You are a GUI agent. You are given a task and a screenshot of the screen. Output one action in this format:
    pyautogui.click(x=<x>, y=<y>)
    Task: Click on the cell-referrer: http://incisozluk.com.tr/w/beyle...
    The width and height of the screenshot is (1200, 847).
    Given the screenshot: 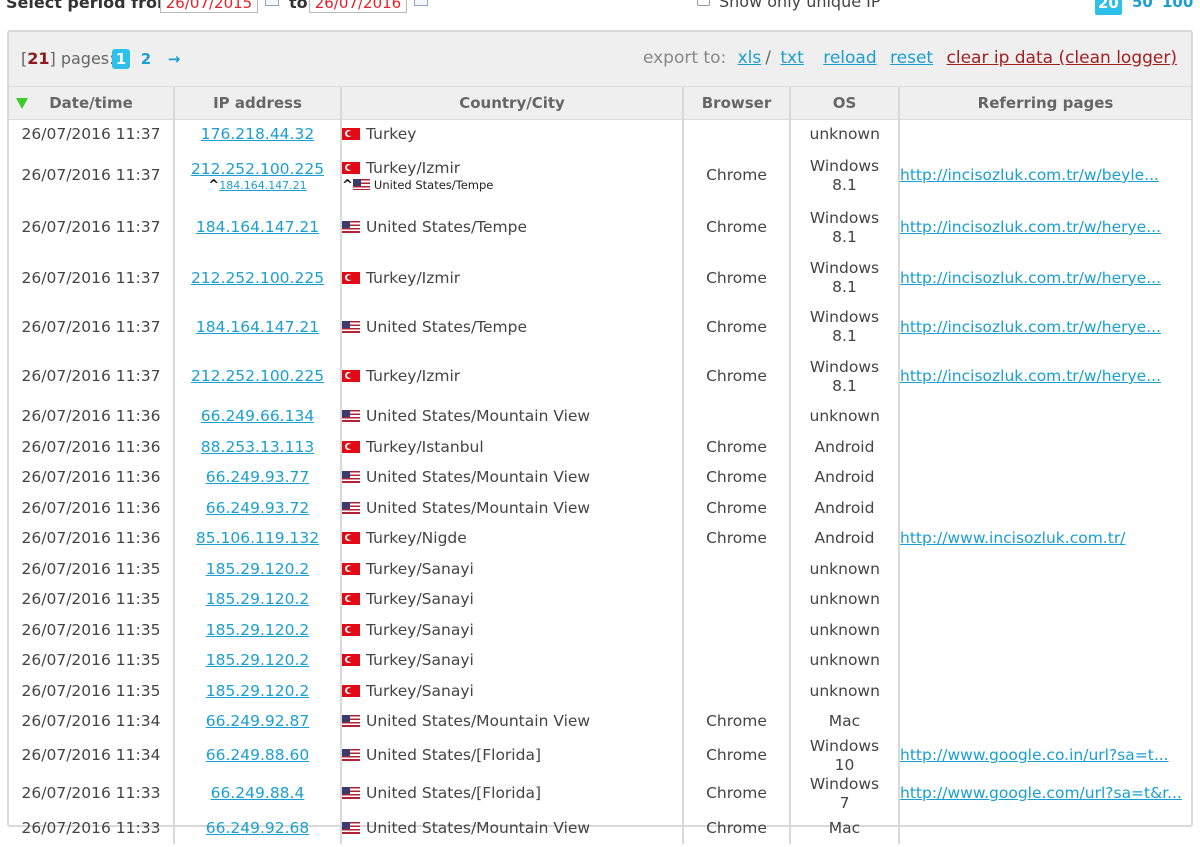 What is the action you would take?
    pyautogui.click(x=1044, y=175)
    